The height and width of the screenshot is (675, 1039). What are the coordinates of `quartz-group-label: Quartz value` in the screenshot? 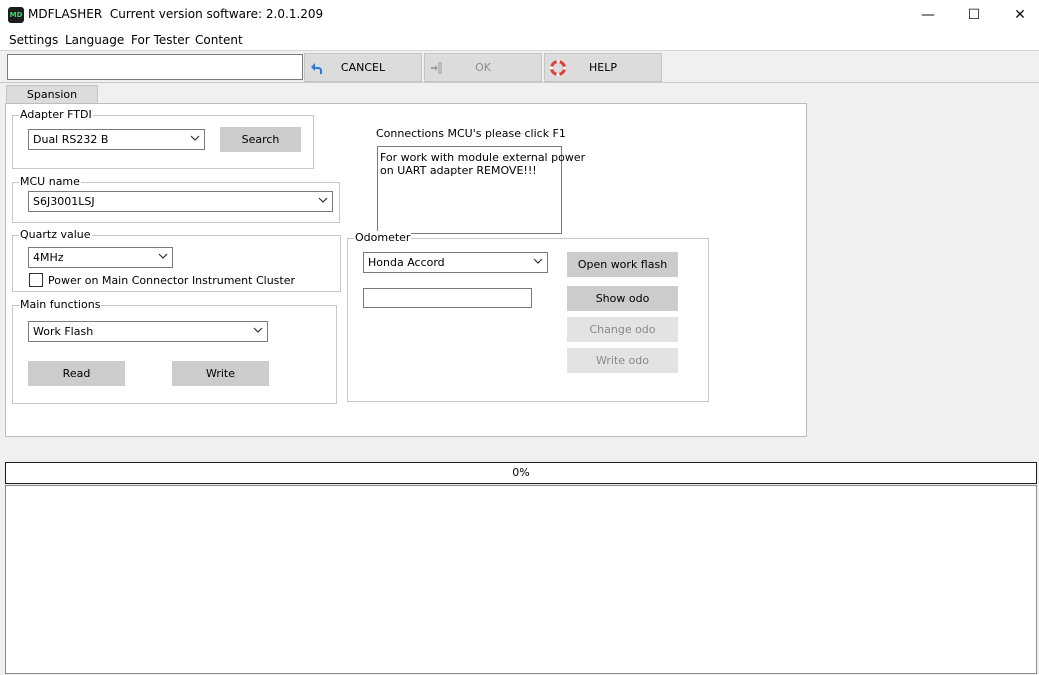 It's located at (55, 234).